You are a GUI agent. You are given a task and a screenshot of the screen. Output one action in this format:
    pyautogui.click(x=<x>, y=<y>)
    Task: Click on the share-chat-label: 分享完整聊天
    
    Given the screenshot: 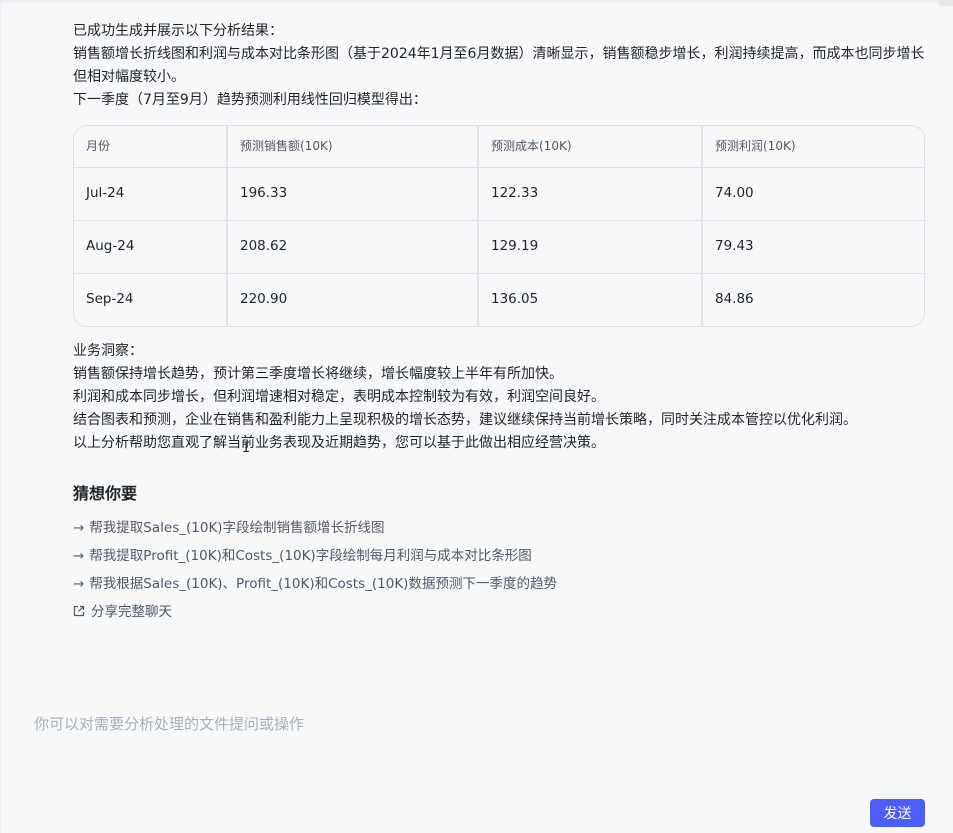 What is the action you would take?
    pyautogui.click(x=131, y=612)
    